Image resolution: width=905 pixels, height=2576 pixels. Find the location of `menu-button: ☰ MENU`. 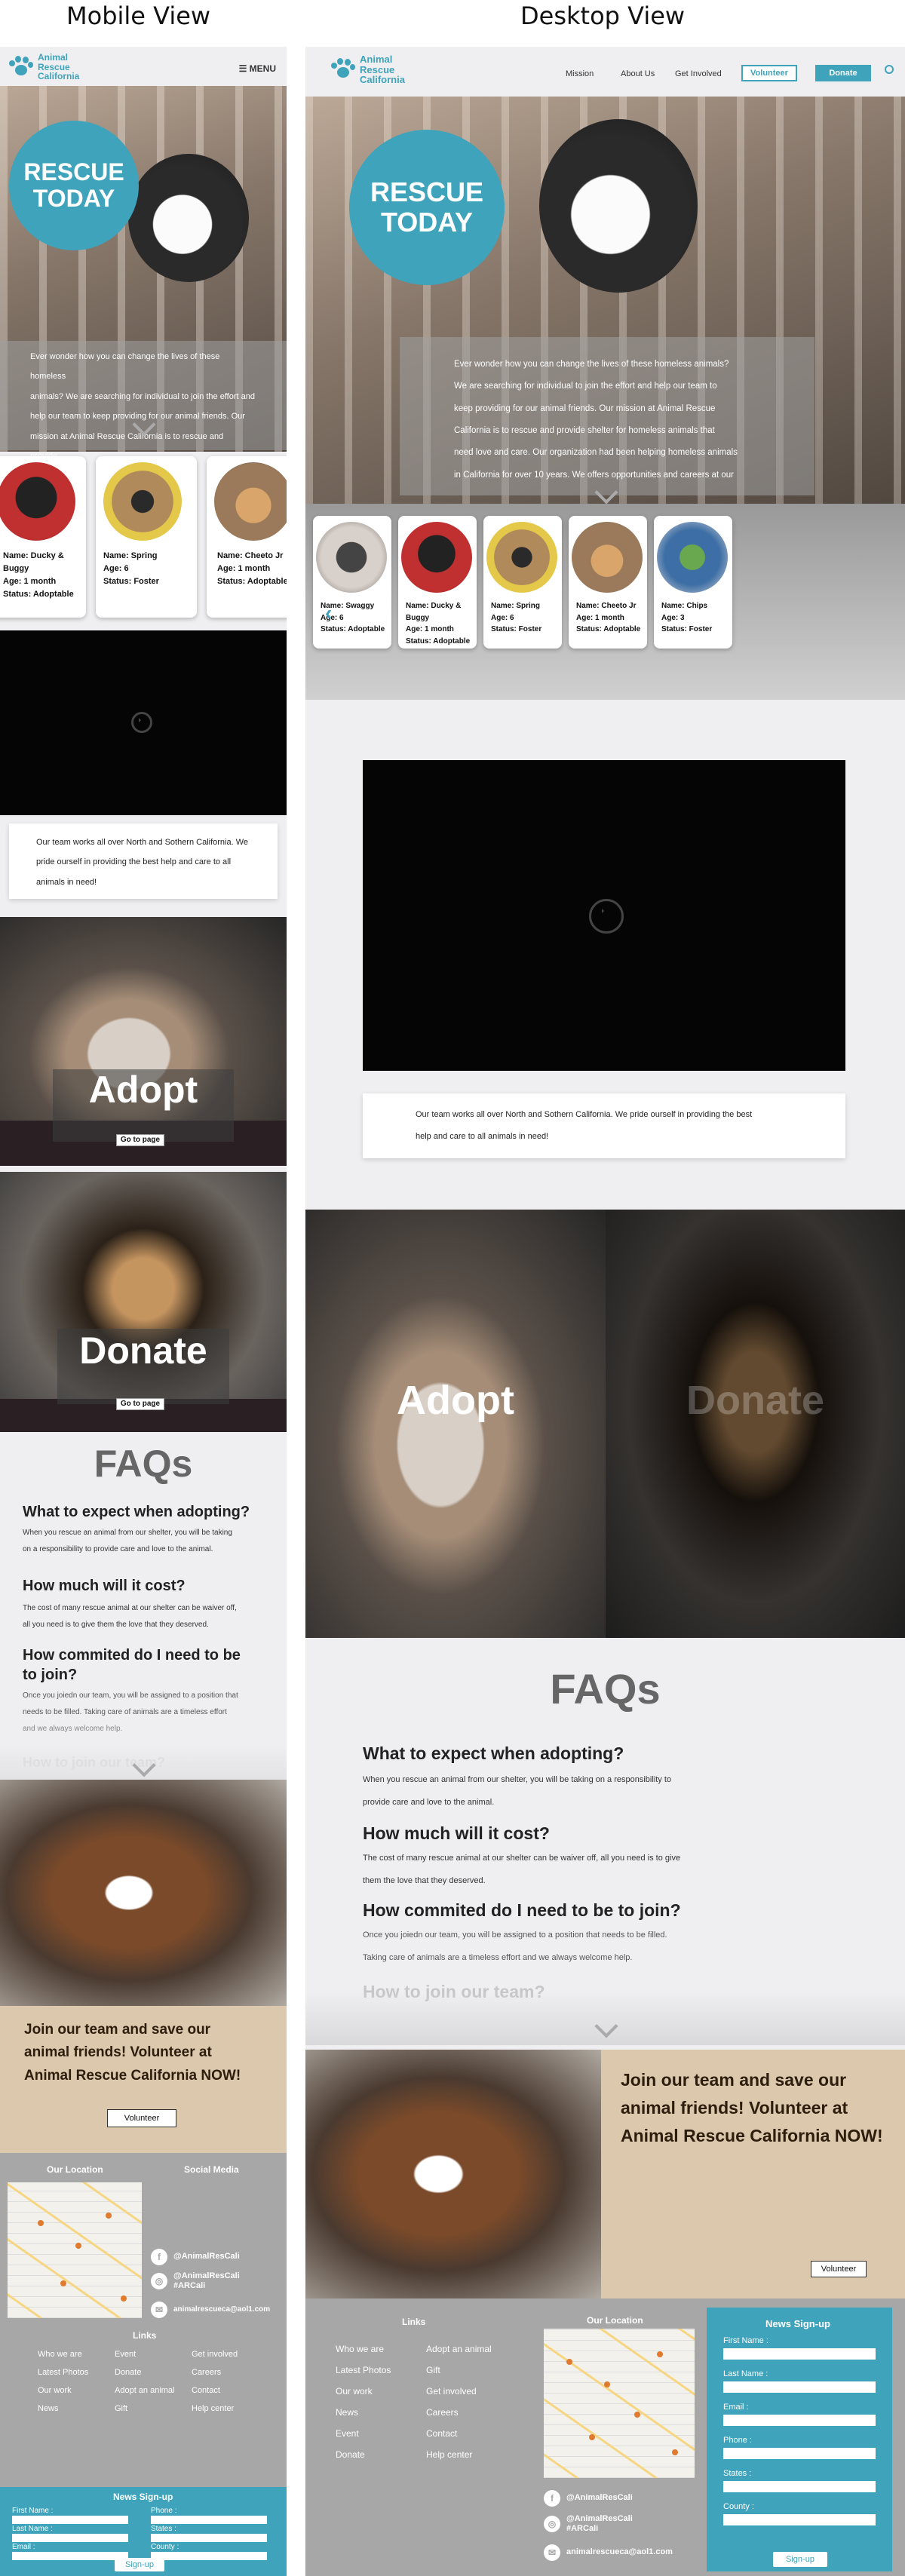

menu-button: ☰ MENU is located at coordinates (257, 68).